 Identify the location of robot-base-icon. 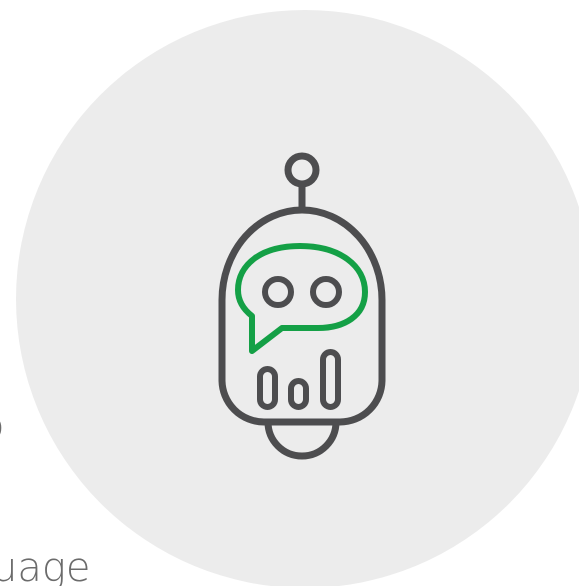
(302, 439).